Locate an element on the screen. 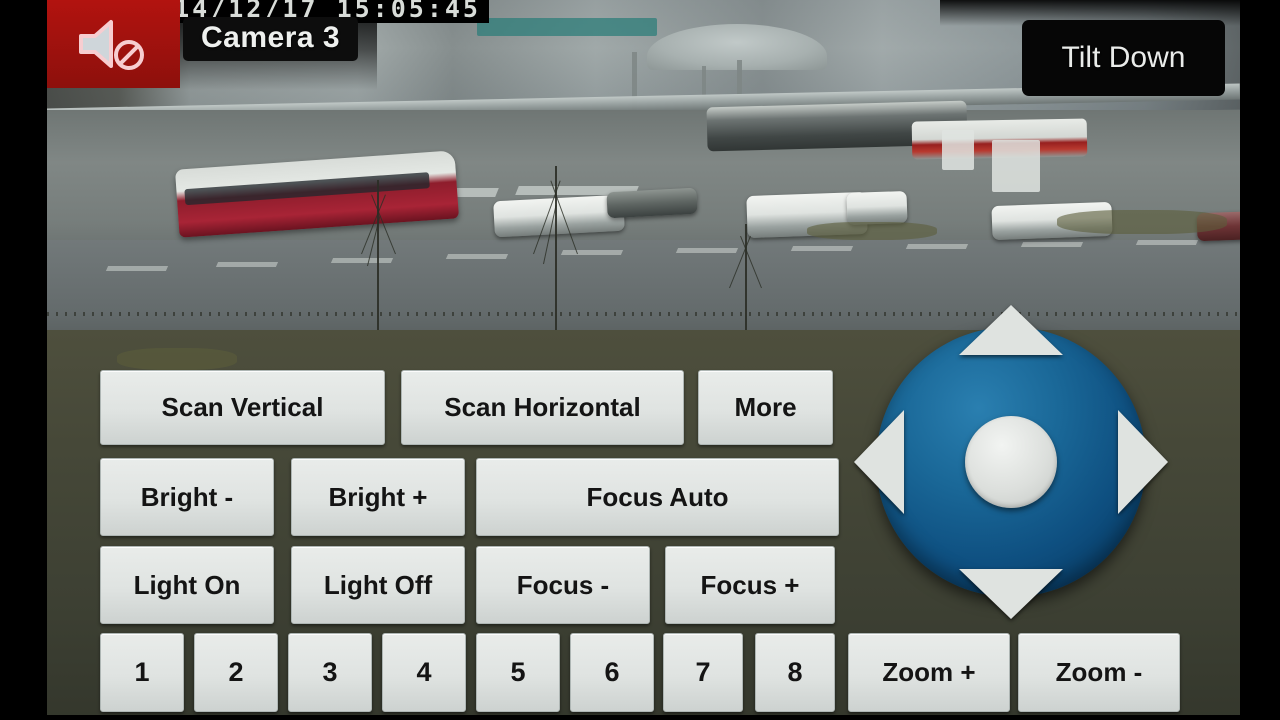 Image resolution: width=1280 pixels, height=720 pixels. button-zoom-in: Zoom + is located at coordinates (929, 672).